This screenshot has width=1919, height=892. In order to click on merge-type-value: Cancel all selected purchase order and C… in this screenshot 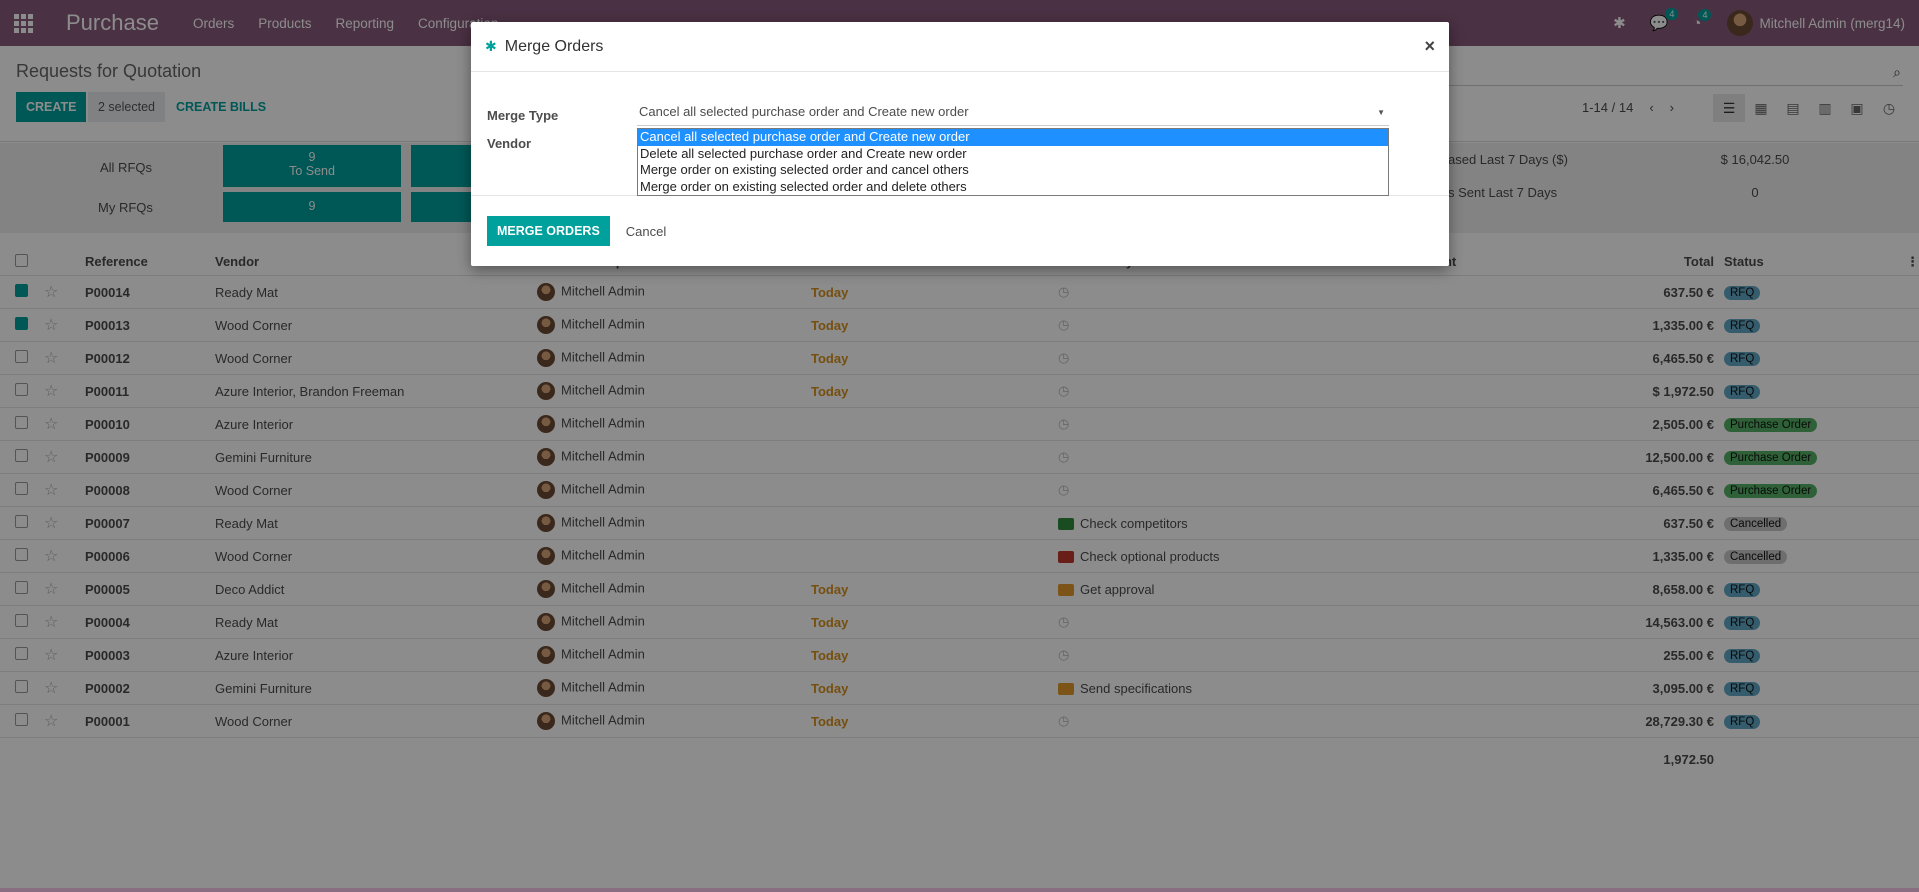, I will do `click(804, 111)`.